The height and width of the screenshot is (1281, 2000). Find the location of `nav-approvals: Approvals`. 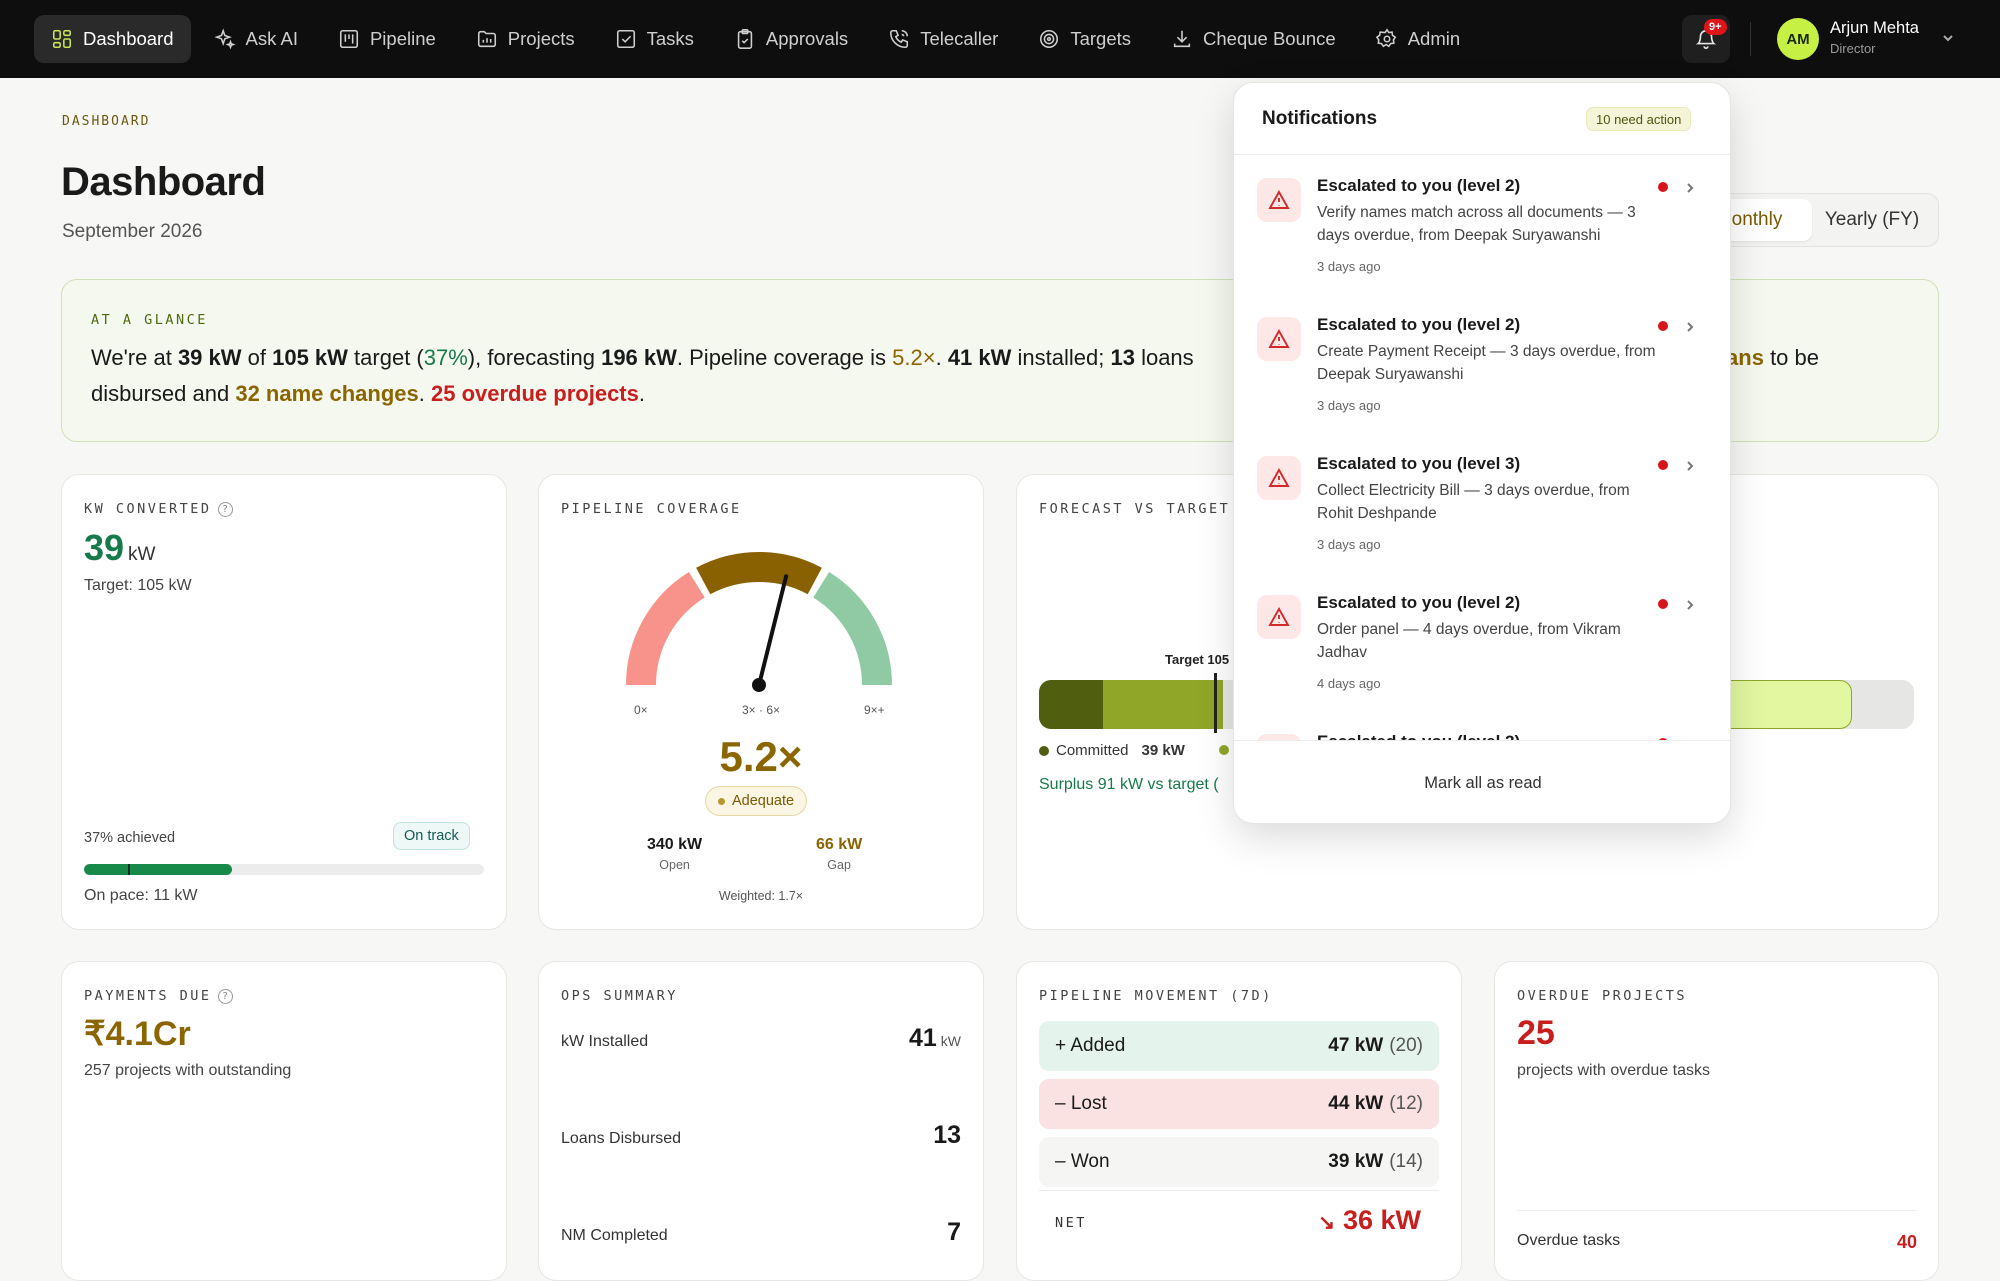

nav-approvals: Approvals is located at coordinates (791, 39).